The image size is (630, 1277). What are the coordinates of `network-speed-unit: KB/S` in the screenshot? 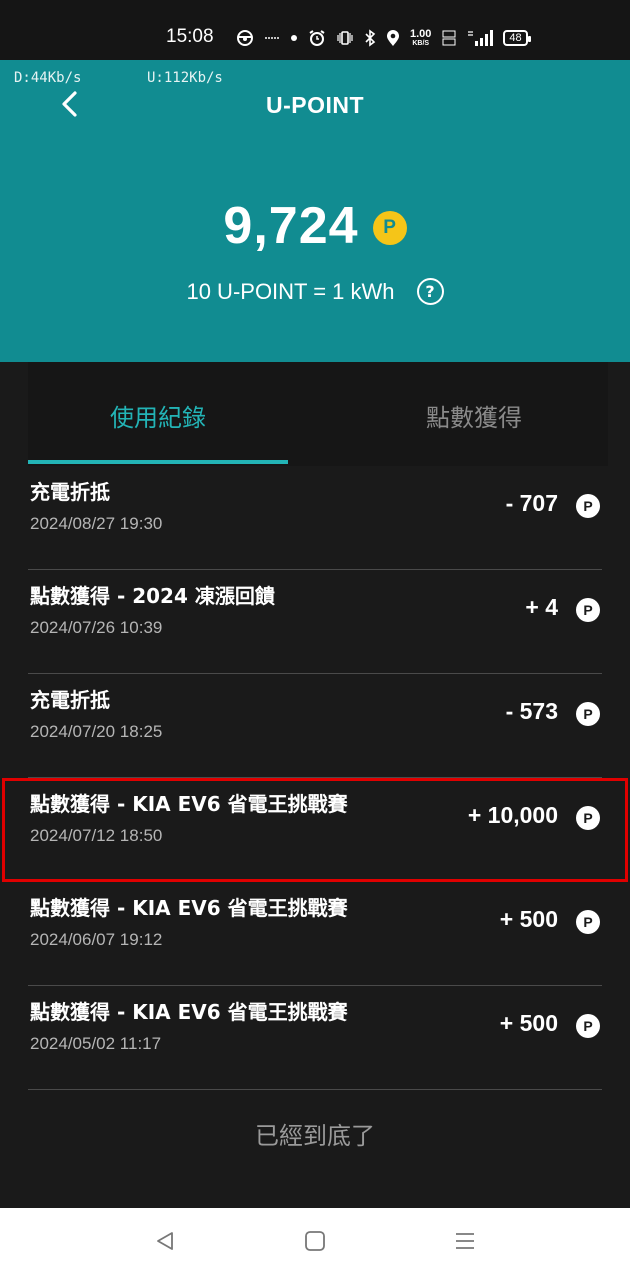 It's located at (421, 43).